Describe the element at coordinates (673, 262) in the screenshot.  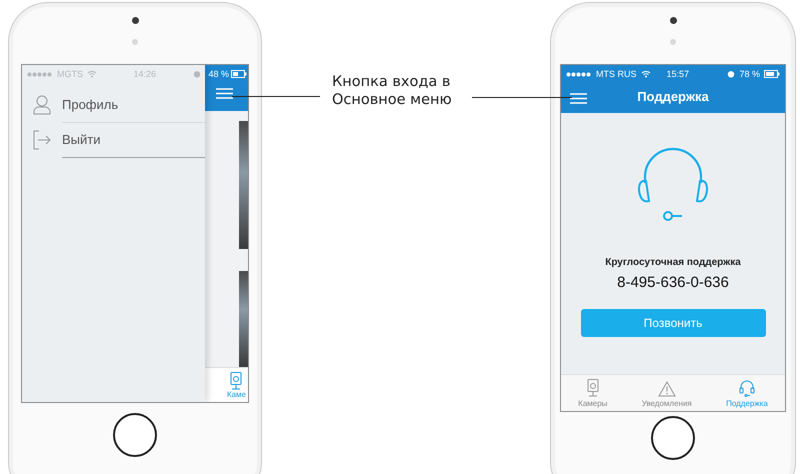
I see `support-heading: Круглосуточная поддержка` at that location.